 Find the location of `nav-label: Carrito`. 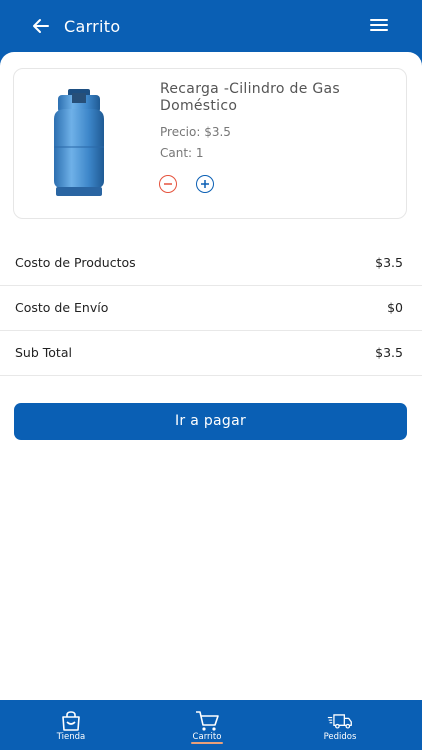

nav-label: Carrito is located at coordinates (207, 737).